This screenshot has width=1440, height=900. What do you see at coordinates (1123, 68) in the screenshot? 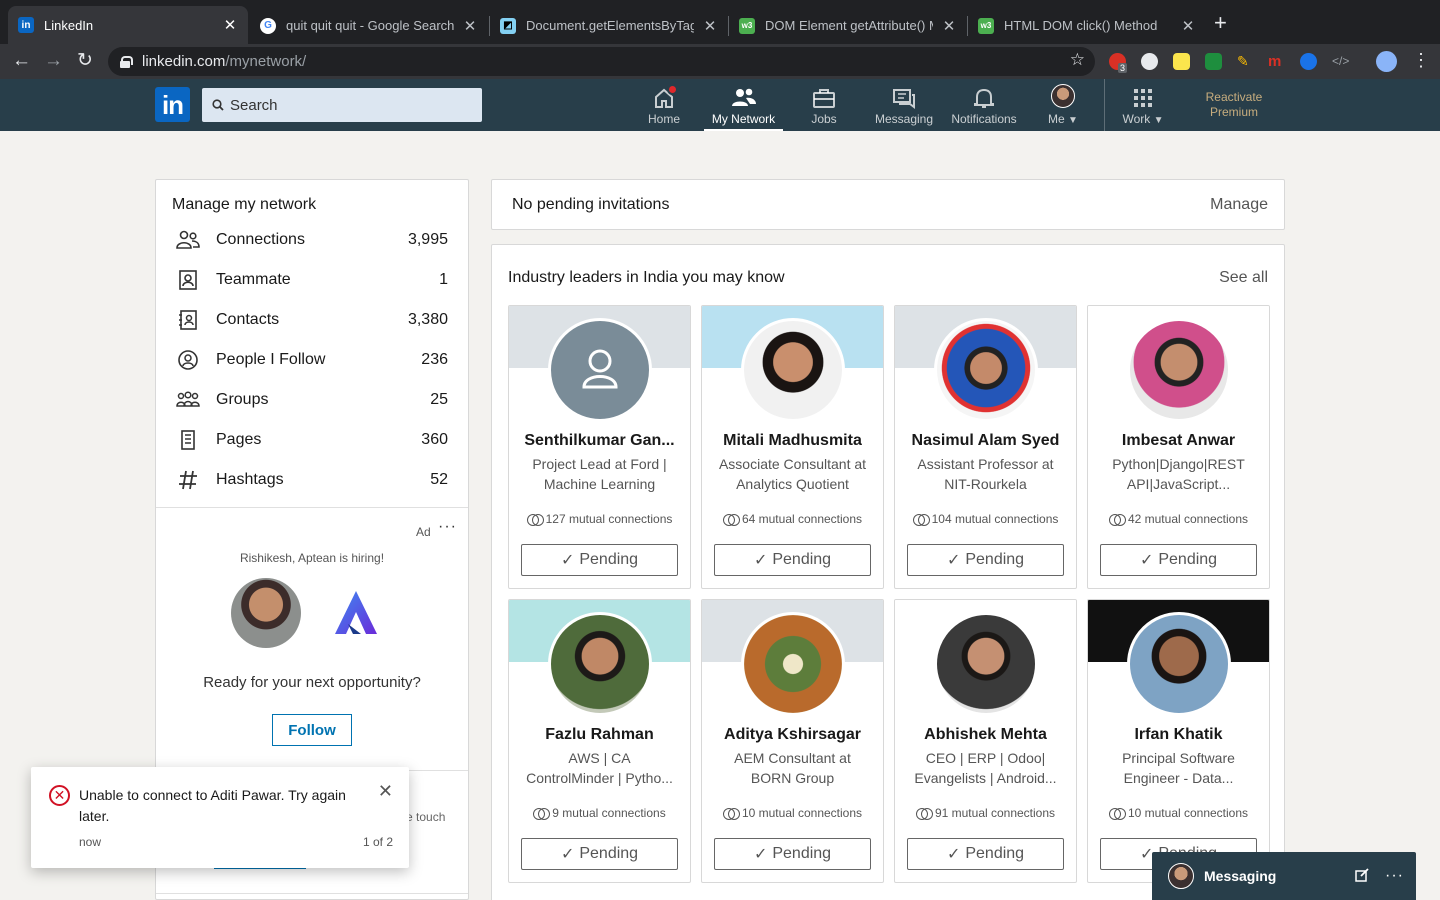
I see `extension-badge: 3` at bounding box center [1123, 68].